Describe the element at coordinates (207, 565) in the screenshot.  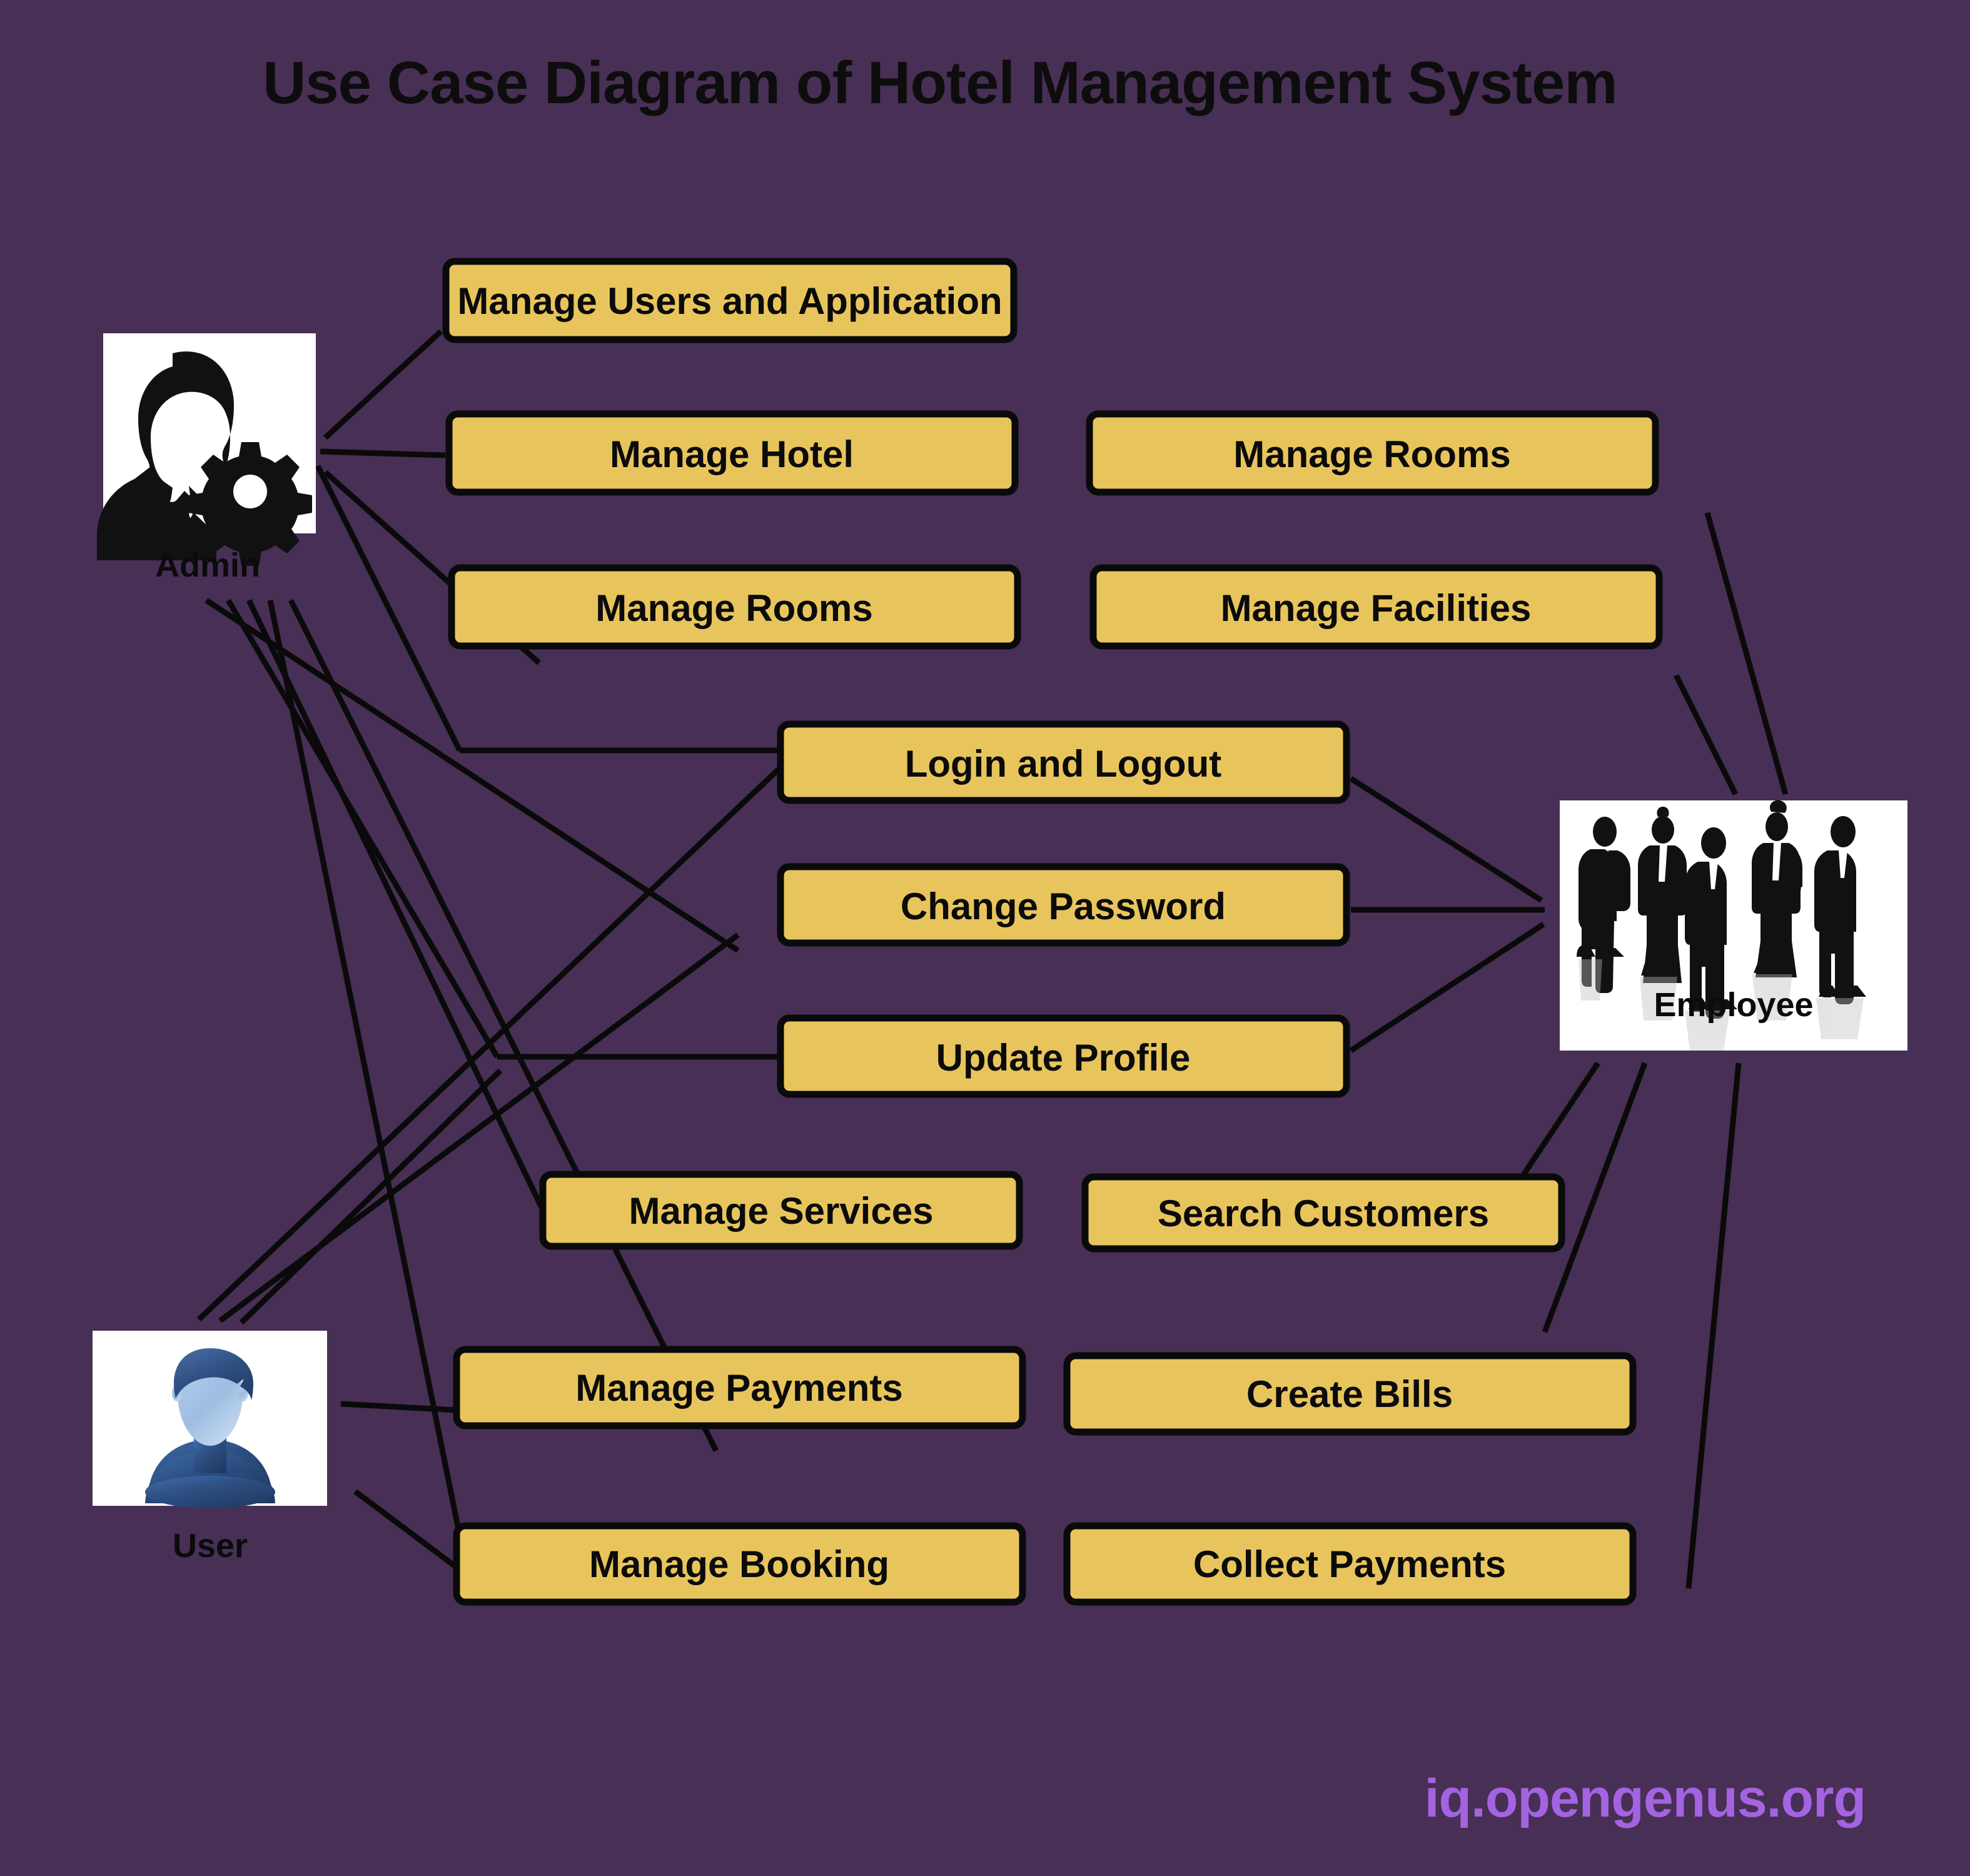
I see `actor-label-admin: Admin` at that location.